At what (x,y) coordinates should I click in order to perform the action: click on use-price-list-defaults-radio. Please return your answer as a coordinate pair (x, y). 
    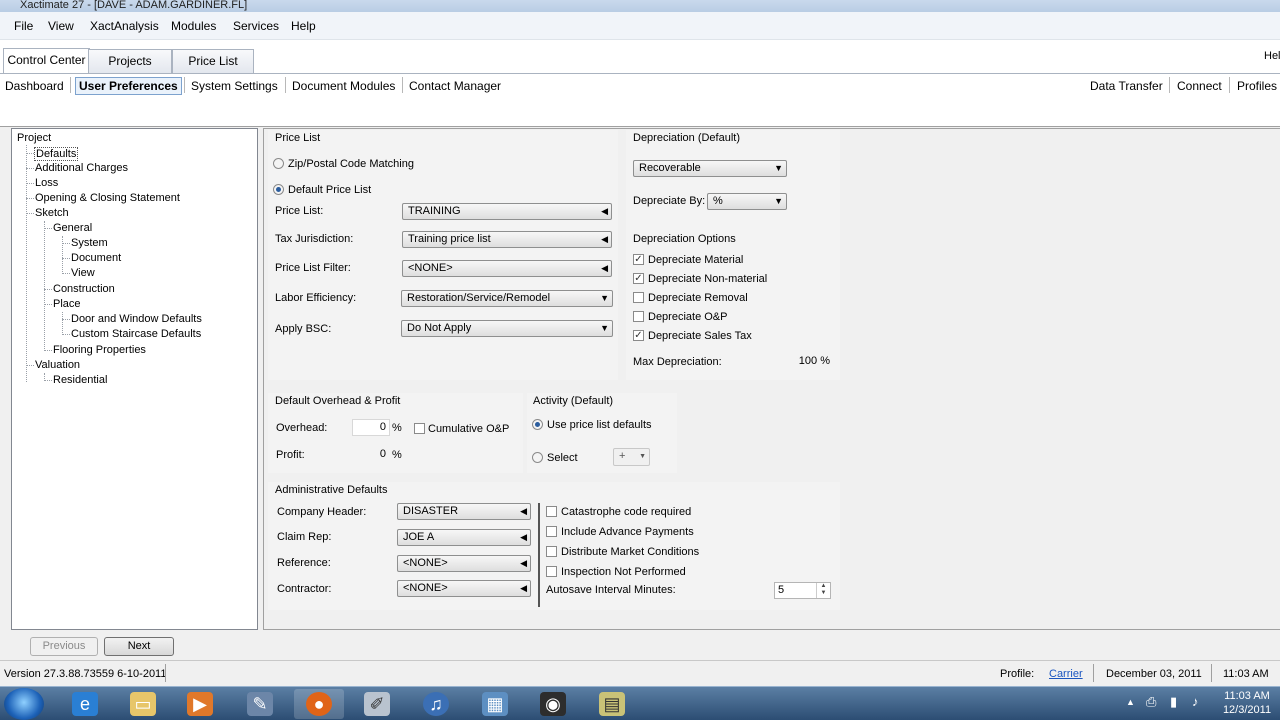
    Looking at the image, I should click on (537, 424).